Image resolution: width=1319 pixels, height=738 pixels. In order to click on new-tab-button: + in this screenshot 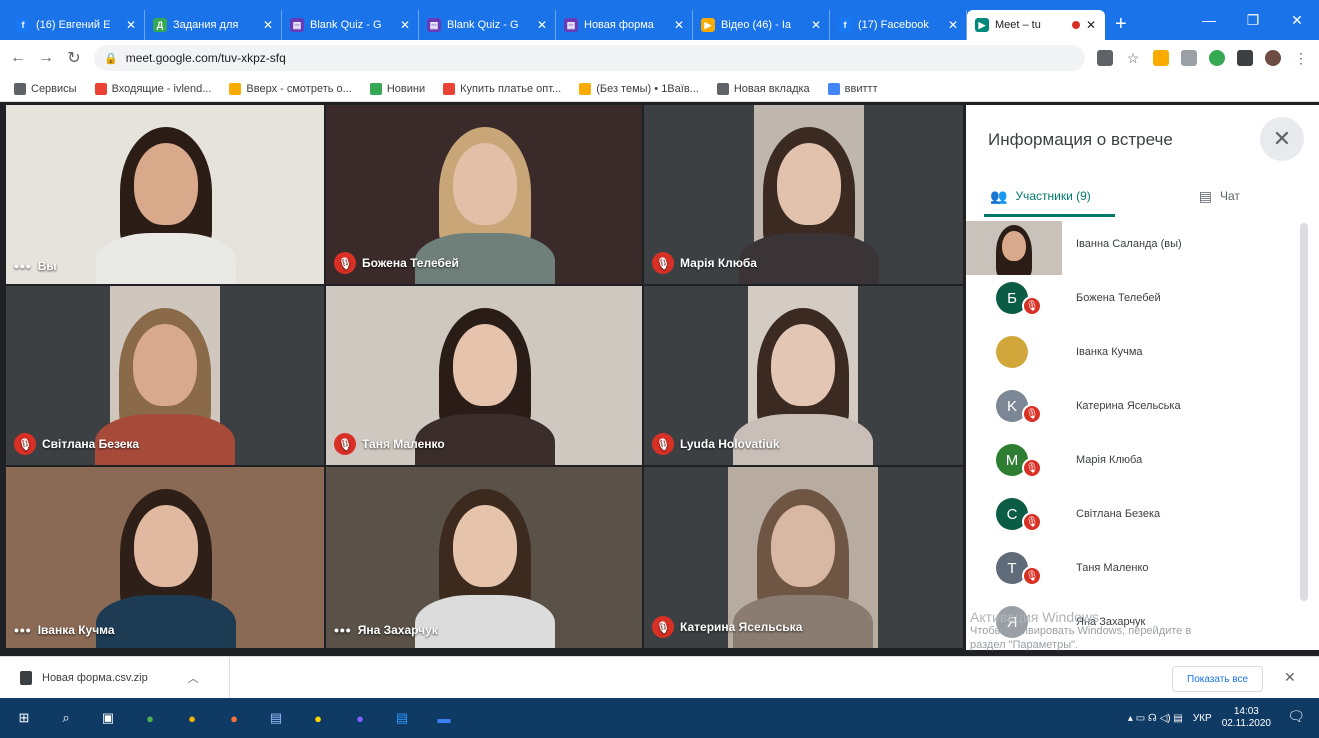, I will do `click(1121, 25)`.